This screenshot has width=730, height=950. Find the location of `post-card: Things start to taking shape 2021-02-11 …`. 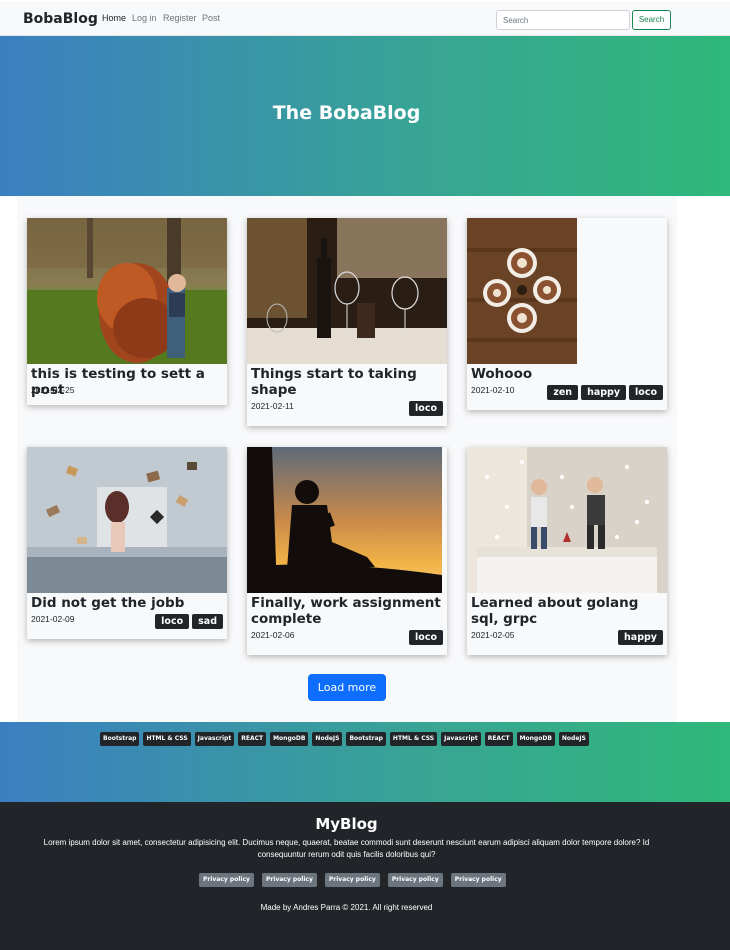

post-card: Things start to taking shape 2021-02-11 … is located at coordinates (347, 322).